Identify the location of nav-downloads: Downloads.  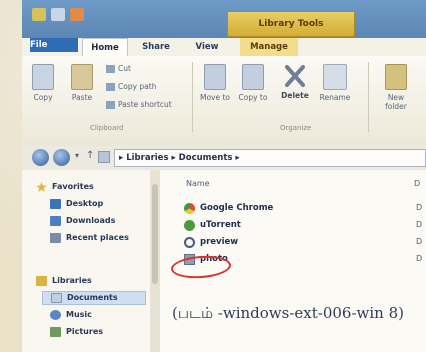
(82, 221).